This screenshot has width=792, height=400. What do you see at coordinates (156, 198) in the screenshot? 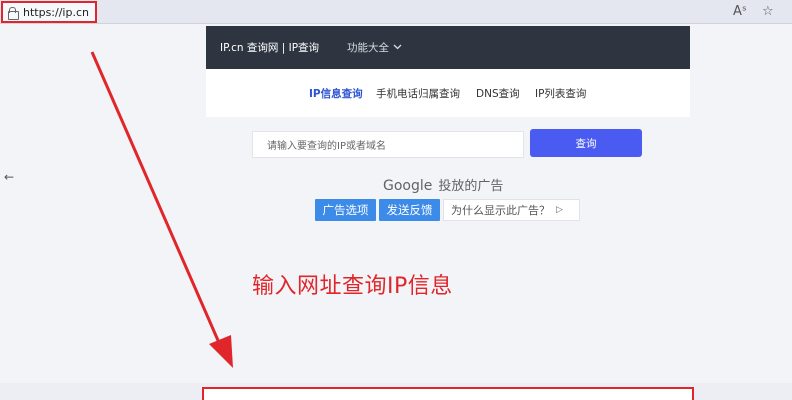
I see `annotation-arrow-shaft` at bounding box center [156, 198].